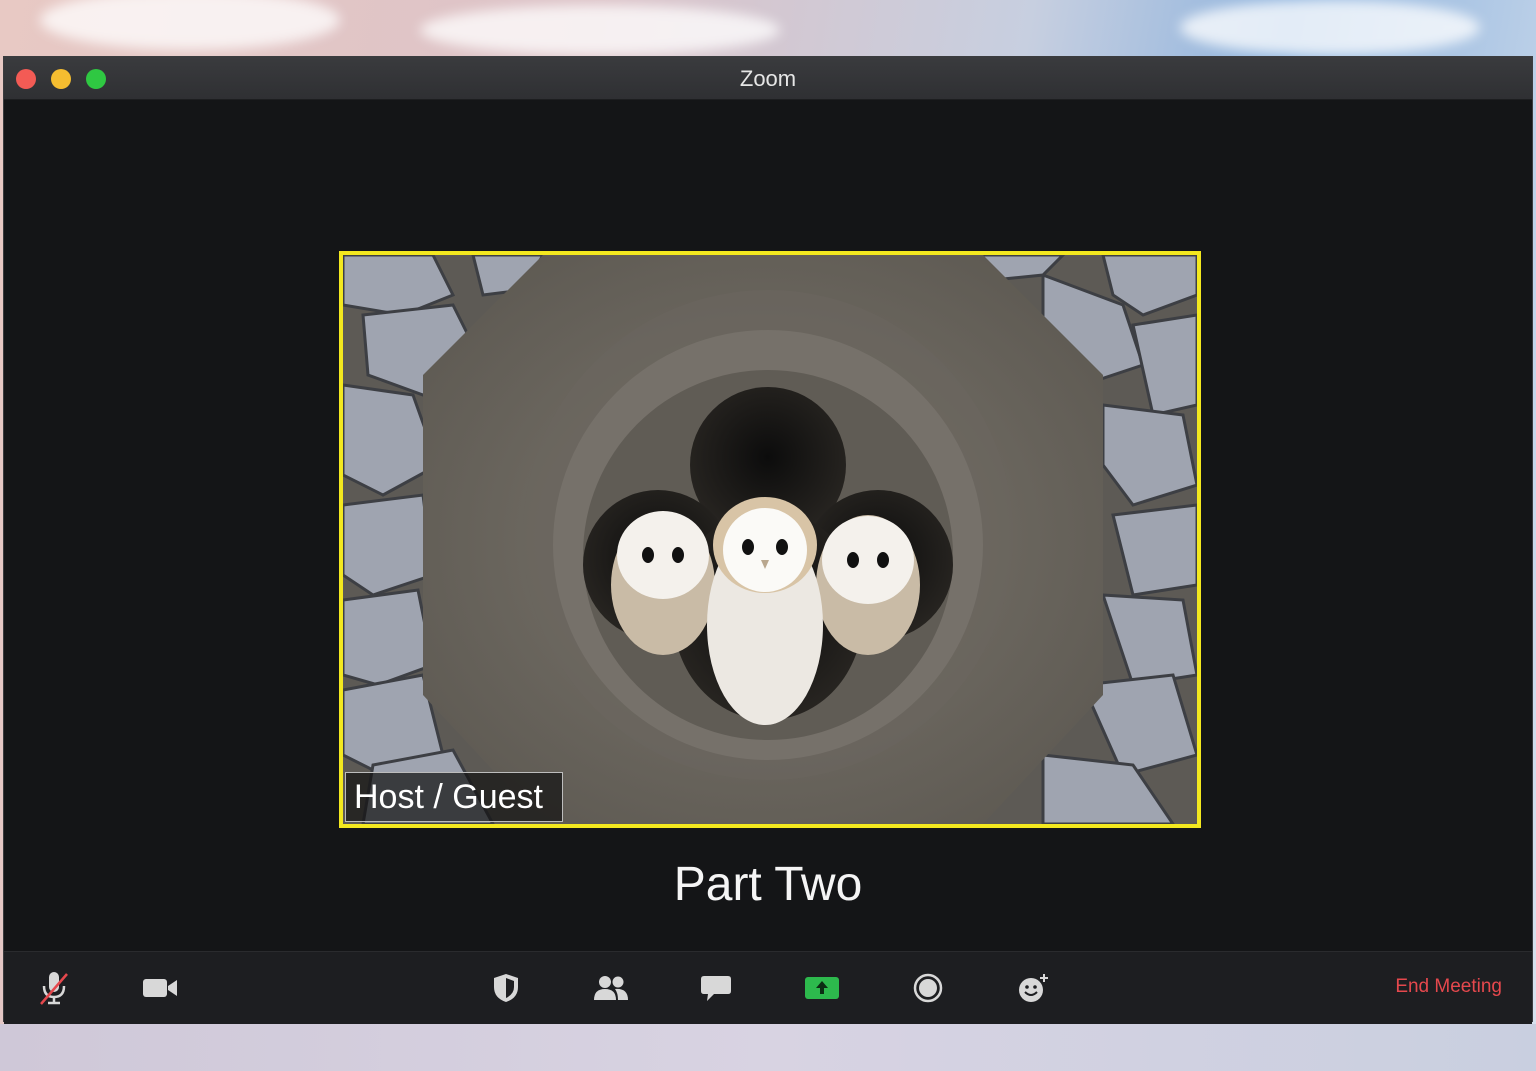 The width and height of the screenshot is (1536, 1071). Describe the element at coordinates (768, 884) in the screenshot. I see `caption-text: Part Two` at that location.